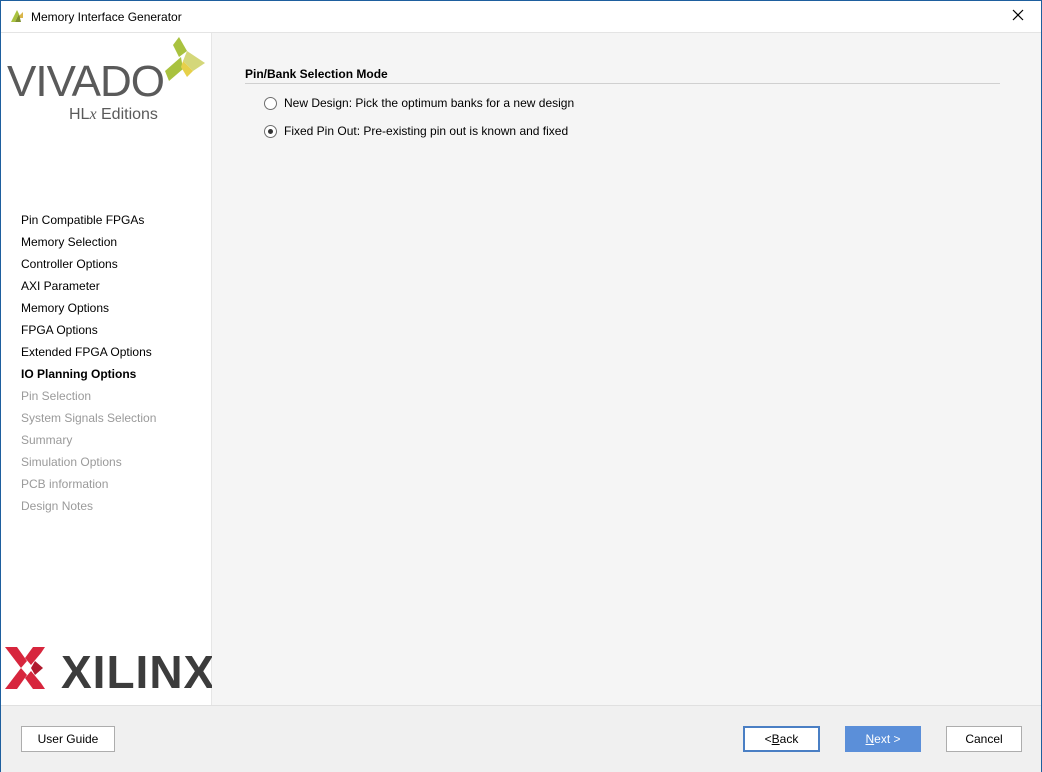  What do you see at coordinates (270, 103) in the screenshot?
I see `radio-new-design` at bounding box center [270, 103].